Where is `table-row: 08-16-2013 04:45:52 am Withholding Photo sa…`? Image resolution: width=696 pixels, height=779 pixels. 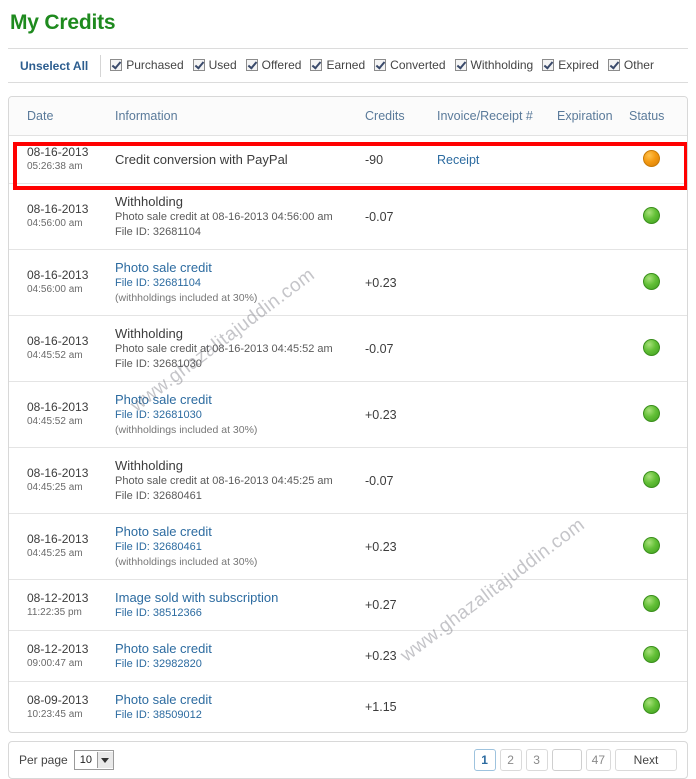
table-row: 08-16-2013 04:45:52 am Withholding Photo sa… is located at coordinates (348, 348).